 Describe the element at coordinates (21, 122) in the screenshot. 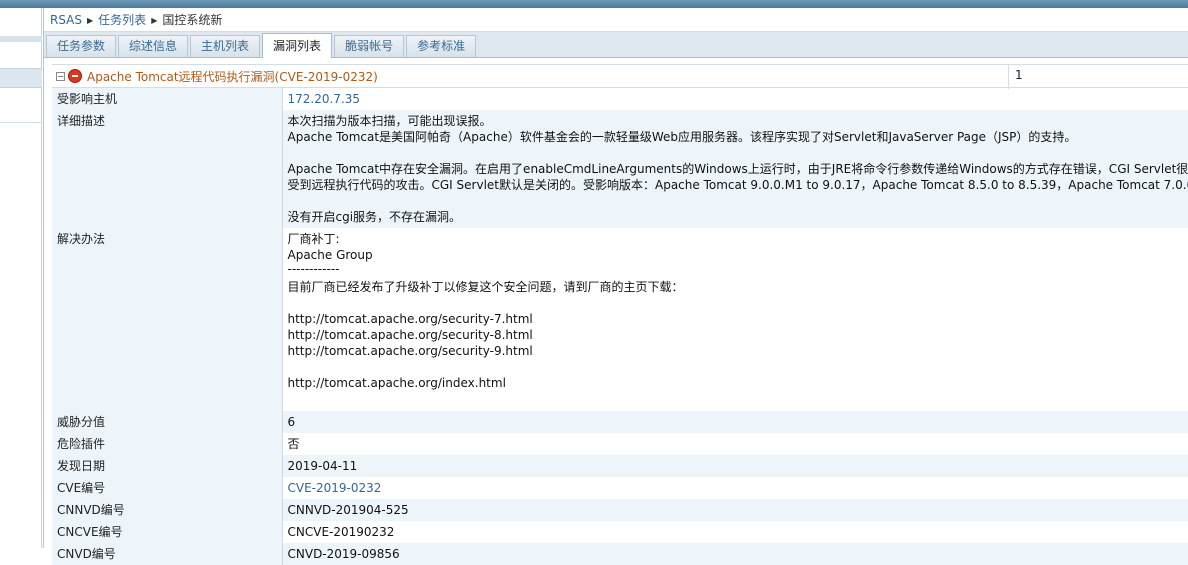

I see `divider` at that location.